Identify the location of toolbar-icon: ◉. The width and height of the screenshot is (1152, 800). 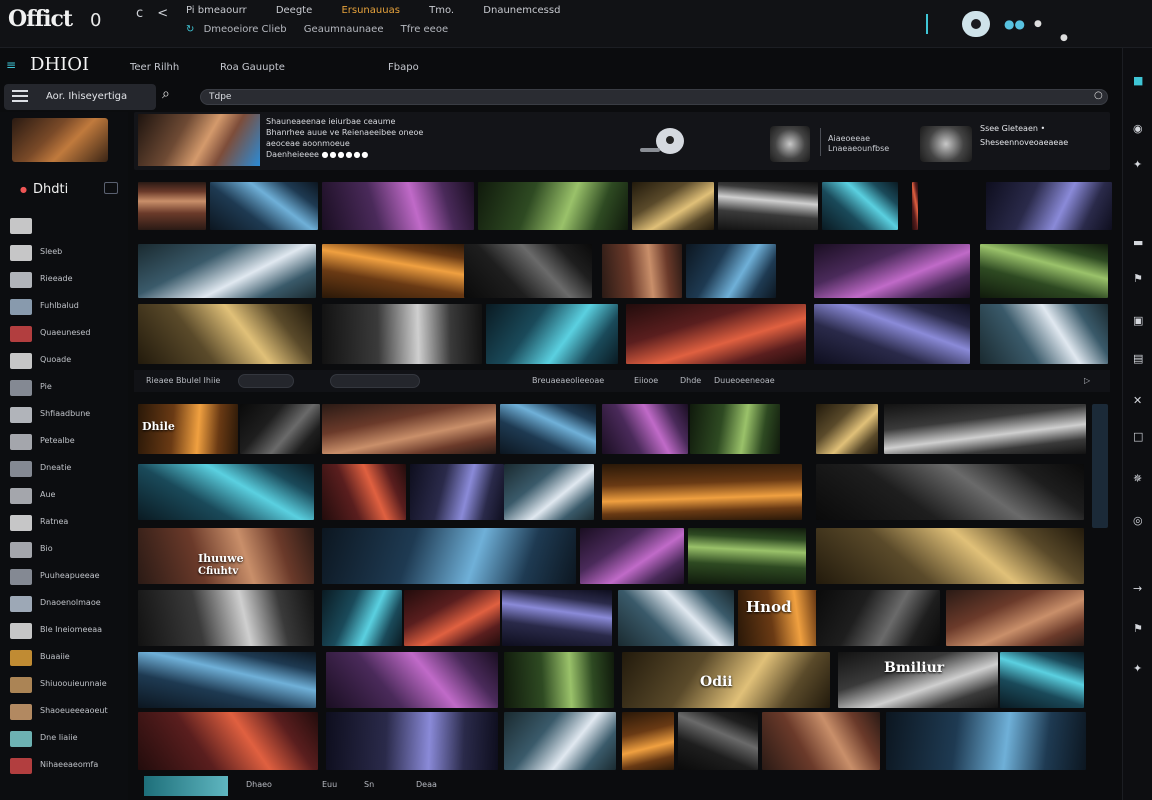
(1138, 128).